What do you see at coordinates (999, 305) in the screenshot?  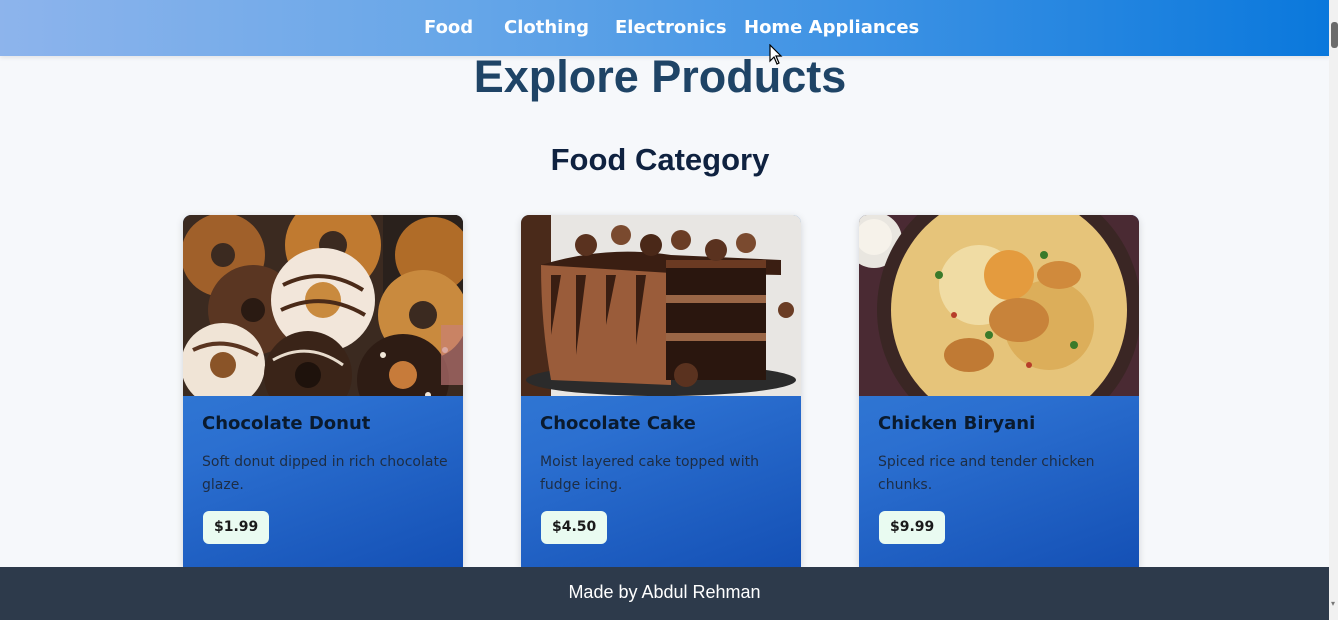 I see `biryani-image` at bounding box center [999, 305].